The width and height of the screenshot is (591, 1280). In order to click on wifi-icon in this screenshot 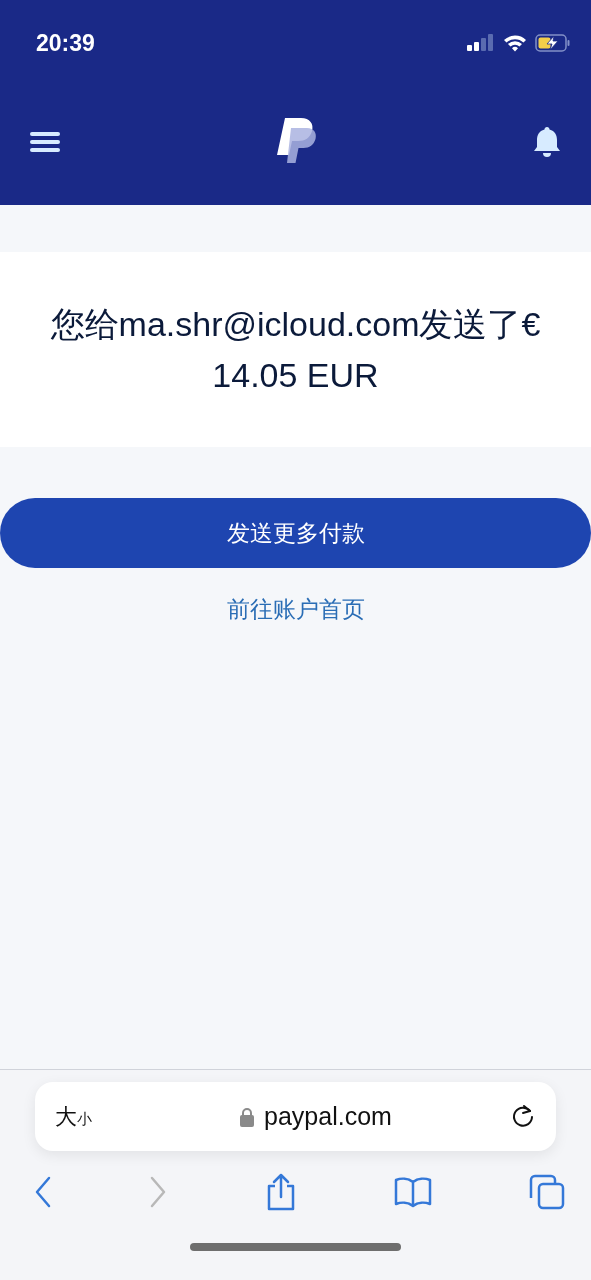, I will do `click(515, 43)`.